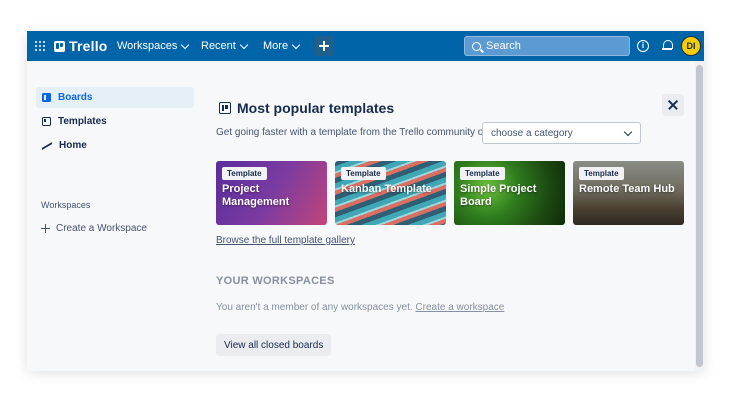 Image resolution: width=730 pixels, height=400 pixels. What do you see at coordinates (274, 345) in the screenshot?
I see `view-closed-boards-button: View all closed boards` at bounding box center [274, 345].